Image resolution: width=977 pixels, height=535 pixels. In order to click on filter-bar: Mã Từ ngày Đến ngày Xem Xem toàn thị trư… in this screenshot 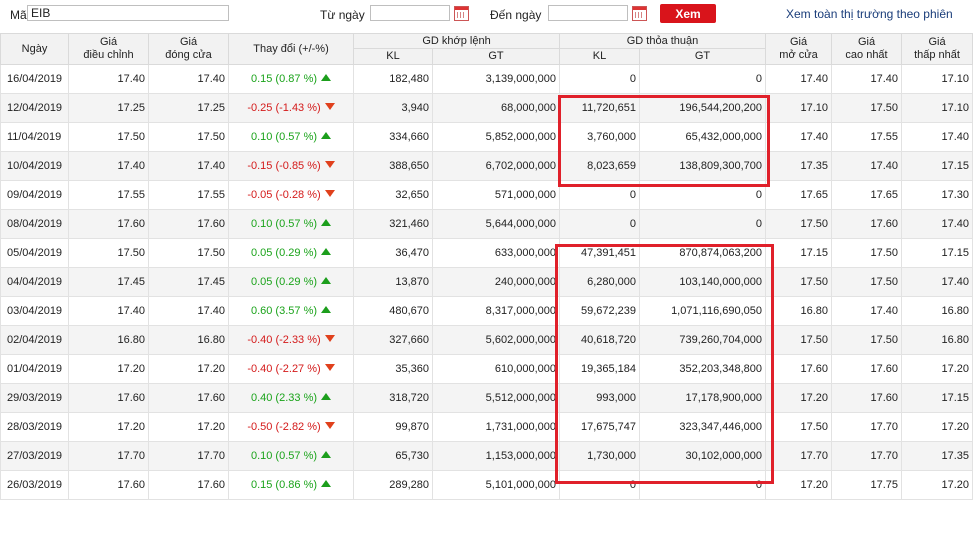, I will do `click(488, 16)`.